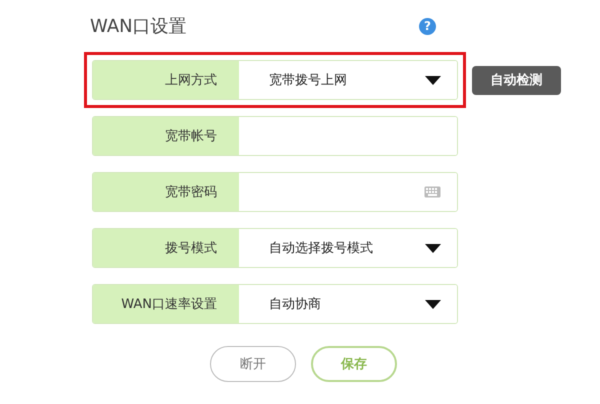 Image resolution: width=600 pixels, height=404 pixels. Describe the element at coordinates (138, 26) in the screenshot. I see `page-title: WAN口设置` at that location.